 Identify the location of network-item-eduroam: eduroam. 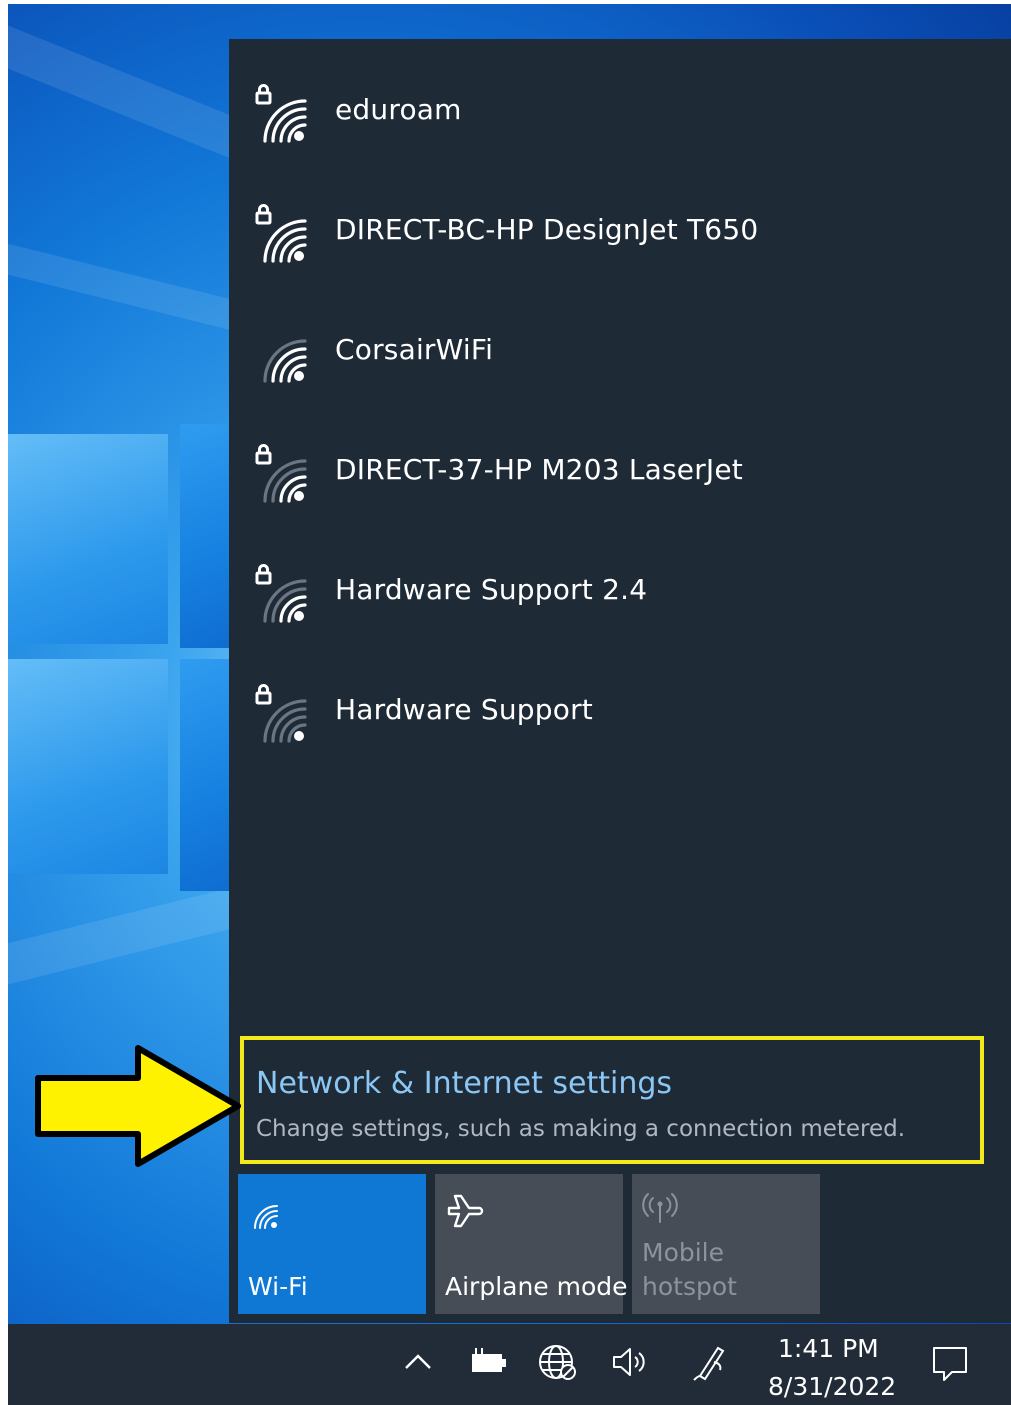
(620, 109).